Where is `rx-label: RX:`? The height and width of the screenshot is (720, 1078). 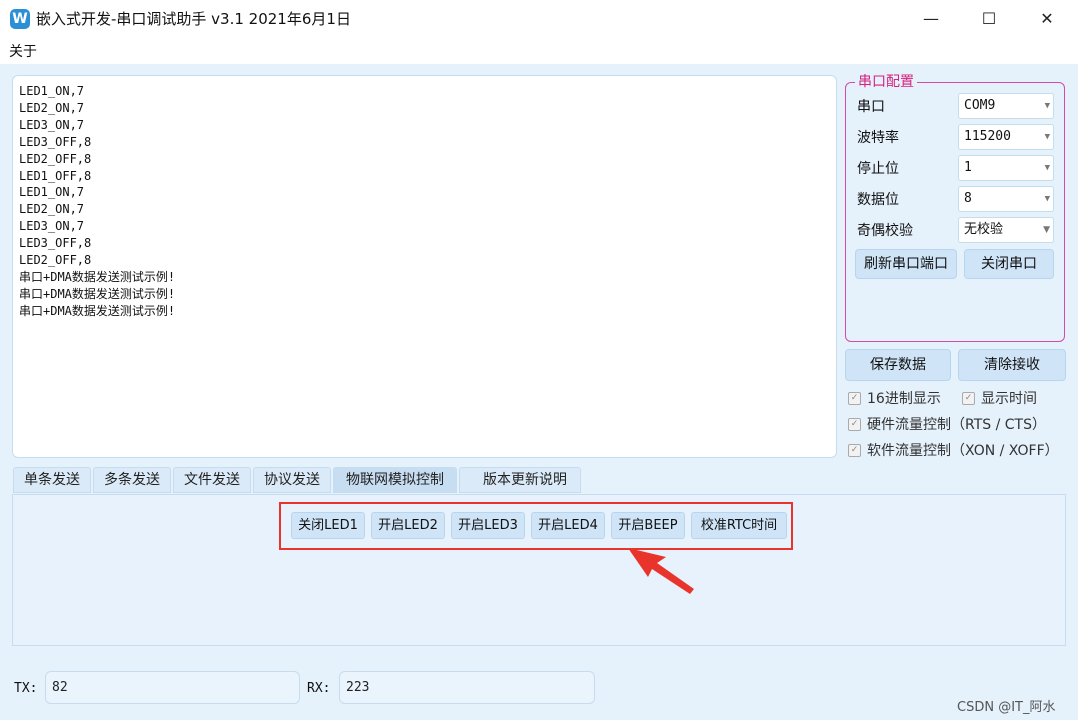
rx-label: RX: is located at coordinates (319, 688).